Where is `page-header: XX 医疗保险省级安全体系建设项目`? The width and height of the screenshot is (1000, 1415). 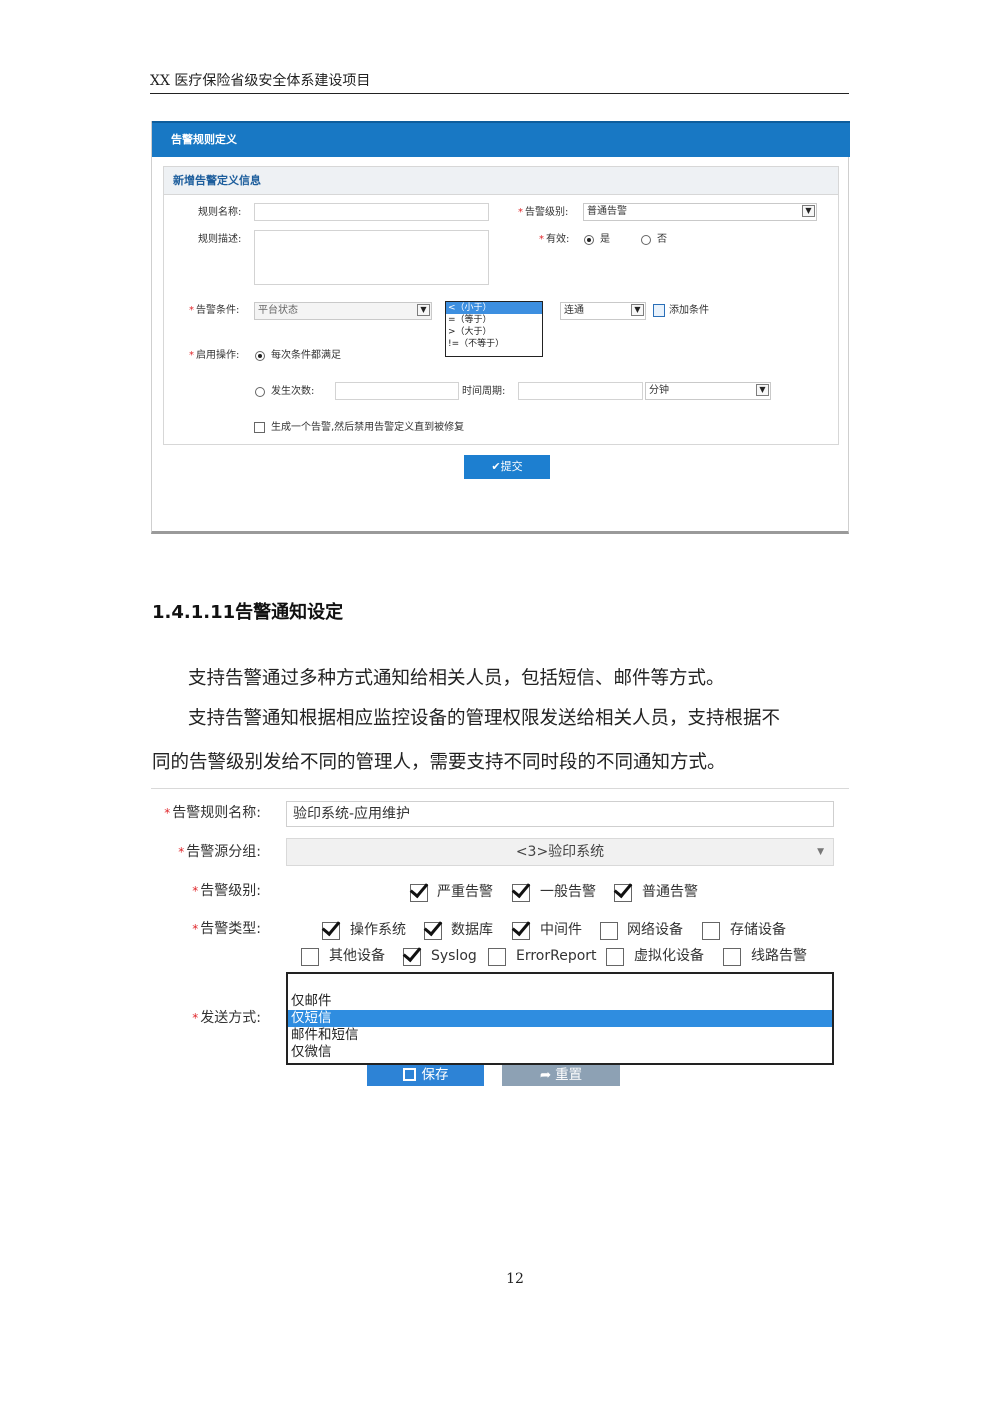
page-header: XX 医疗保险省级安全体系建设项目 is located at coordinates (499, 83).